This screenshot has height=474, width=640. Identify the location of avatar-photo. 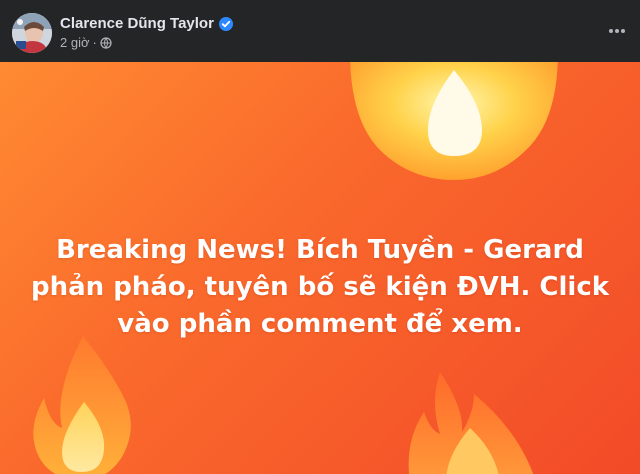
(32, 33).